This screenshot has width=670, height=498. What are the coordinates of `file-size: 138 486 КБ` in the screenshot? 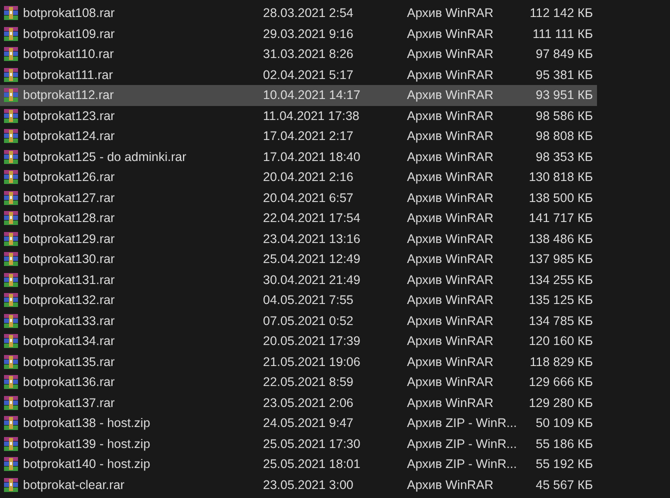 It's located at (560, 239).